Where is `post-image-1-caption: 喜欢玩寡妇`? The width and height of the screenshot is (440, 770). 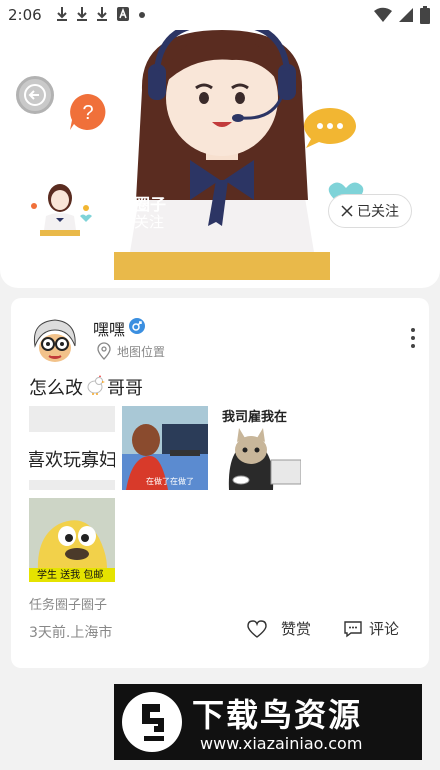 post-image-1-caption: 喜欢玩寡妇 is located at coordinates (72, 460).